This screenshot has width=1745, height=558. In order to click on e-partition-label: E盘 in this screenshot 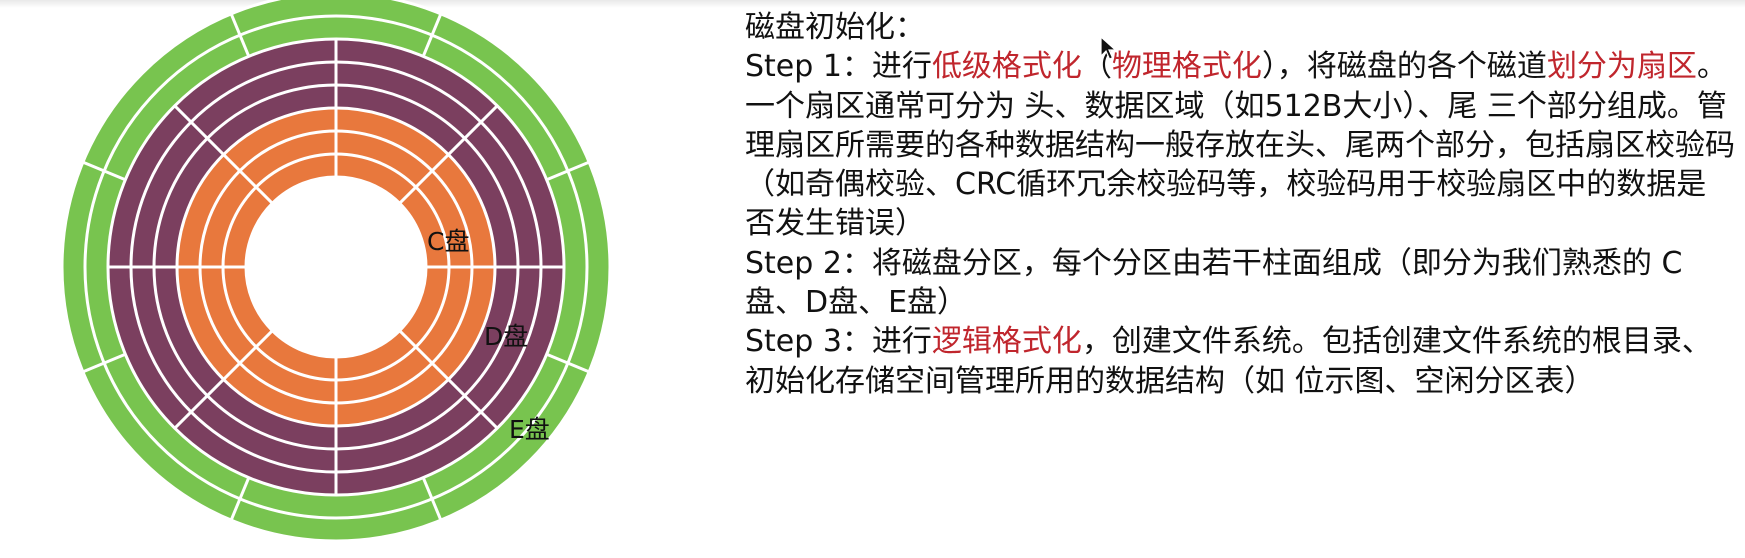, I will do `click(529, 429)`.